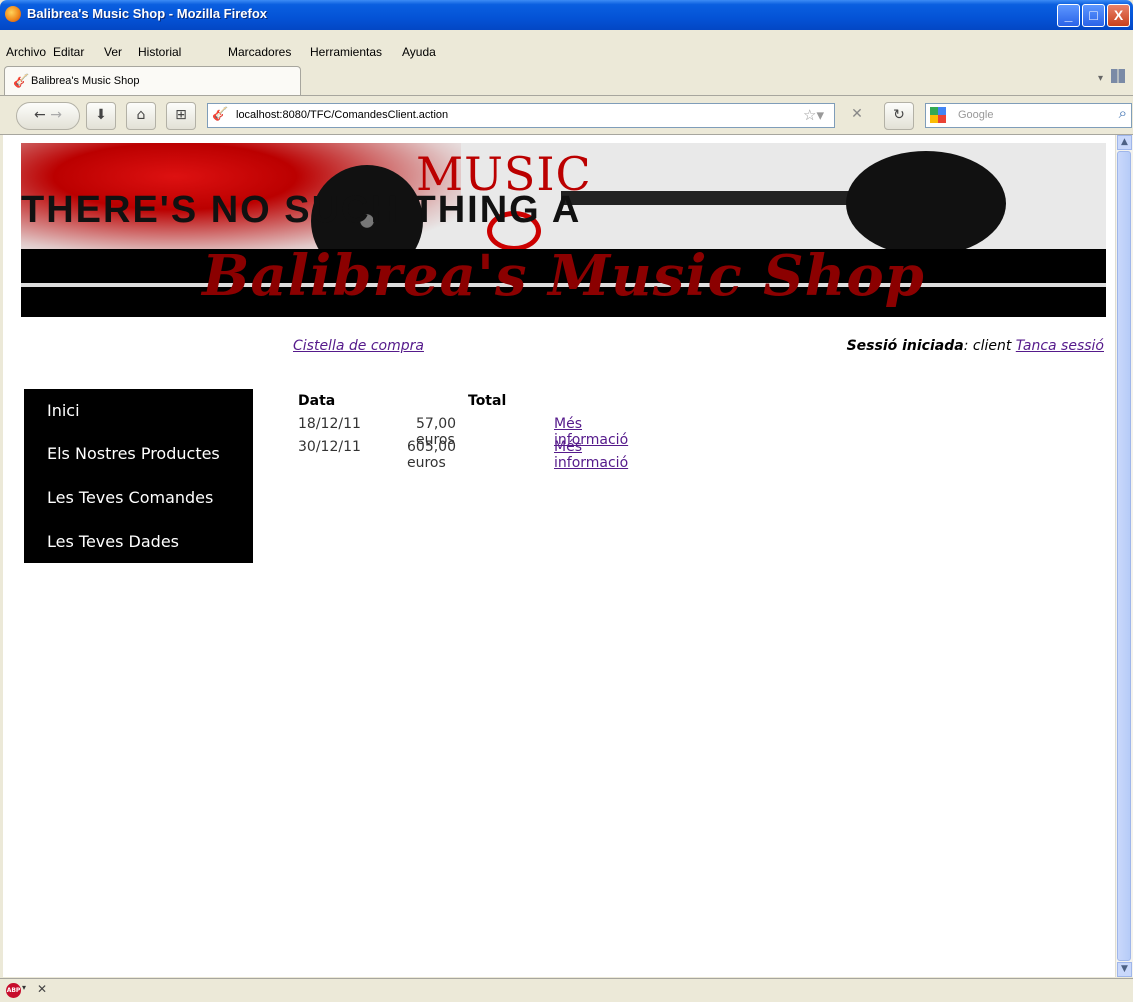  I want to click on menu-marcadores: Marcadores, so click(259, 52).